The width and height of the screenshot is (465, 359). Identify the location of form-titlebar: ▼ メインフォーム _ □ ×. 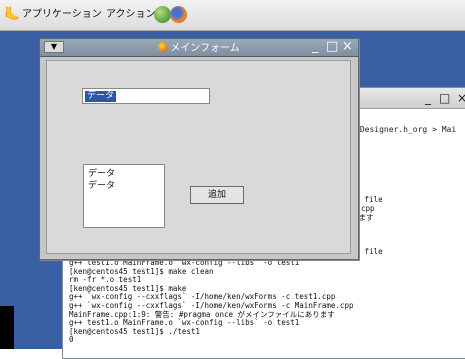
(199, 48).